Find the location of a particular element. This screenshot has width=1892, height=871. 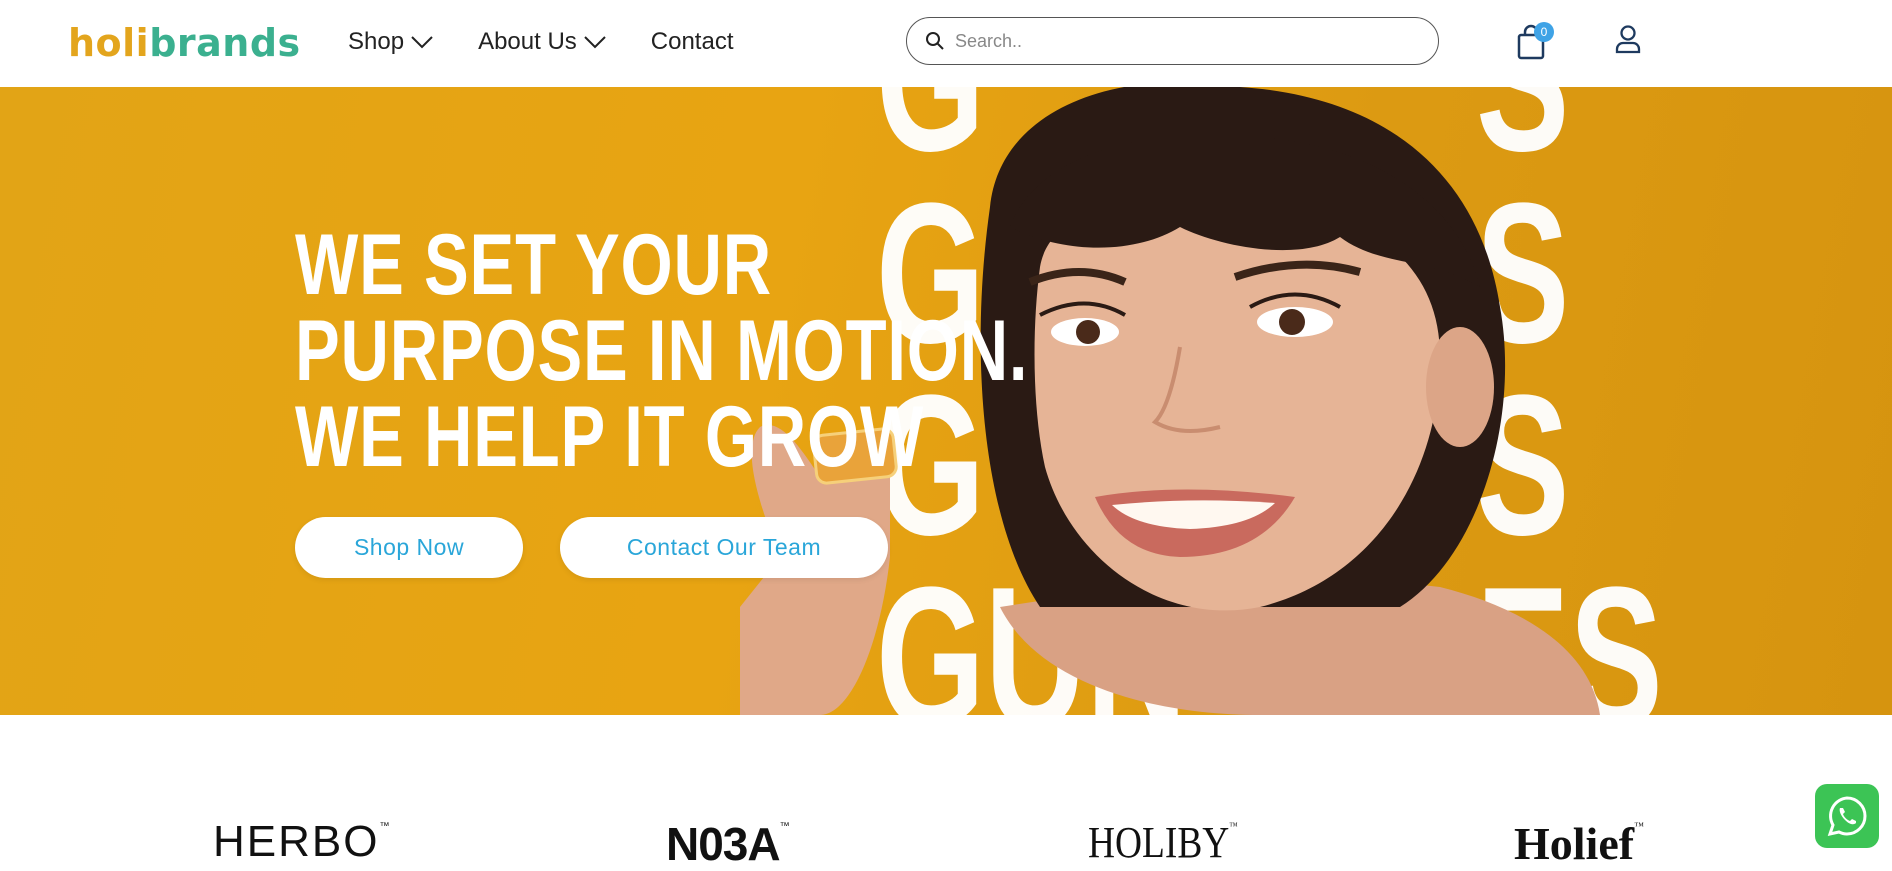

whatsapp-icon is located at coordinates (1847, 816).